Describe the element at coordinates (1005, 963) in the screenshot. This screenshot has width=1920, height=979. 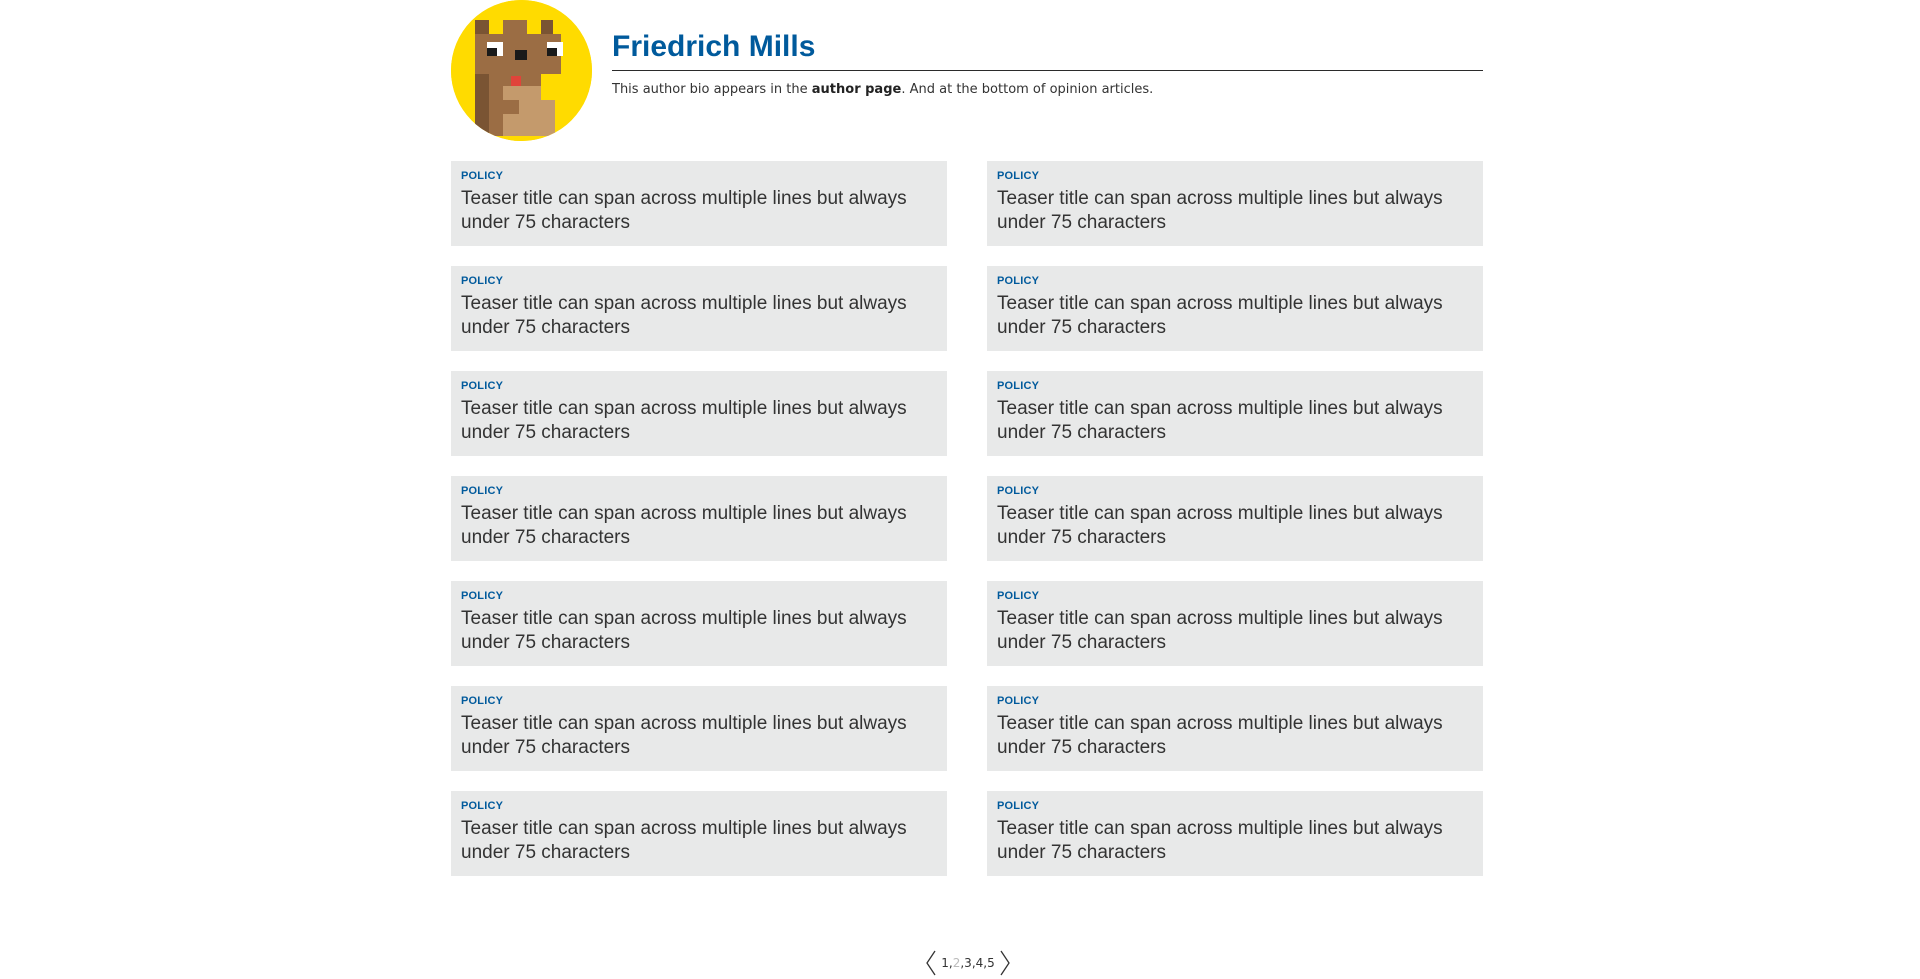
I see `chevron-right-icon` at that location.